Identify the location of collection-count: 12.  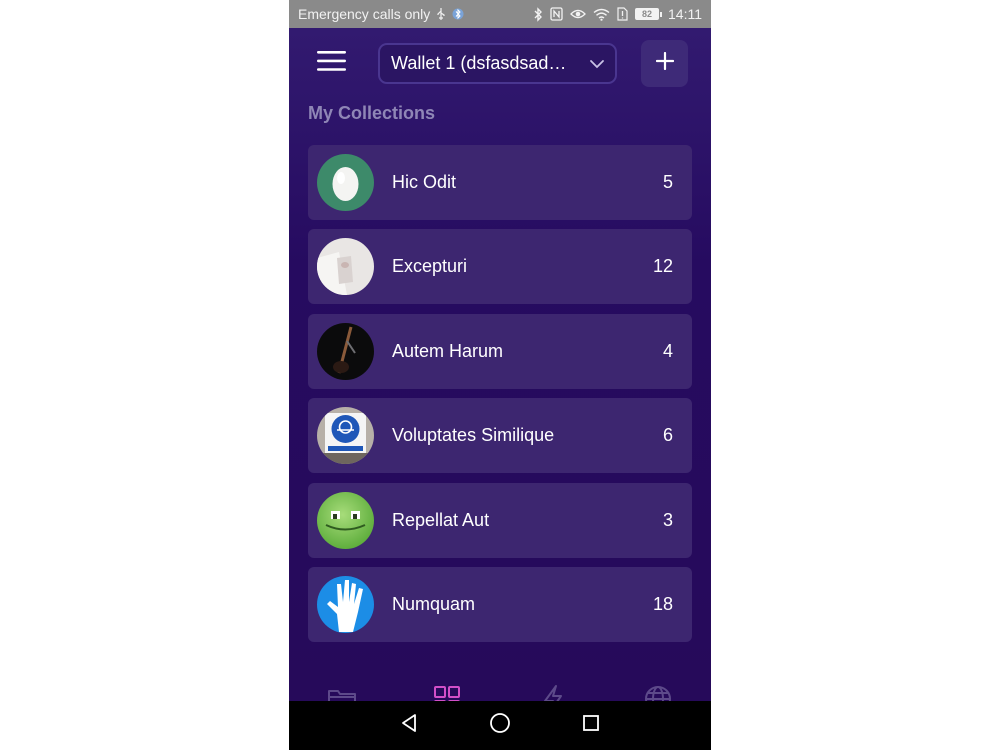
(662, 266).